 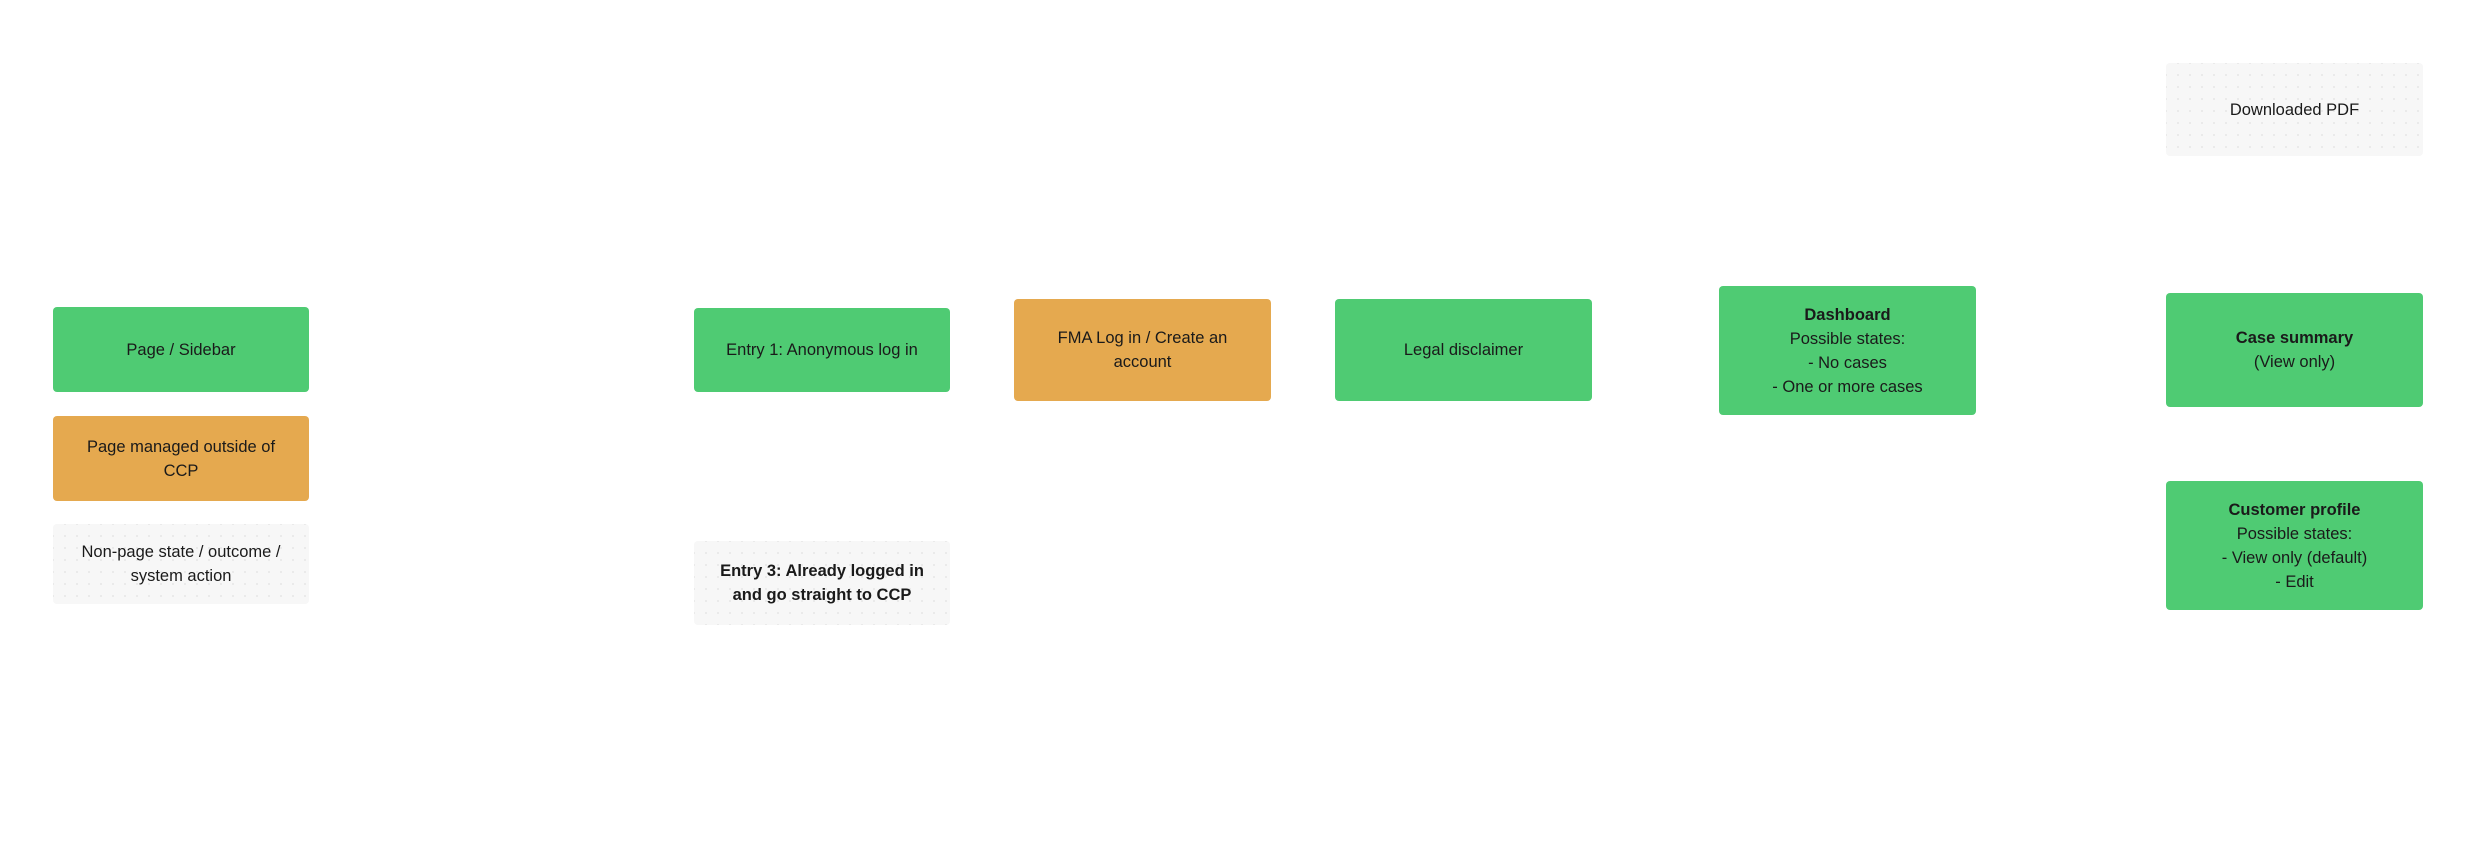 I want to click on case-summary-label: Case summary (View only), so click(x=2294, y=350).